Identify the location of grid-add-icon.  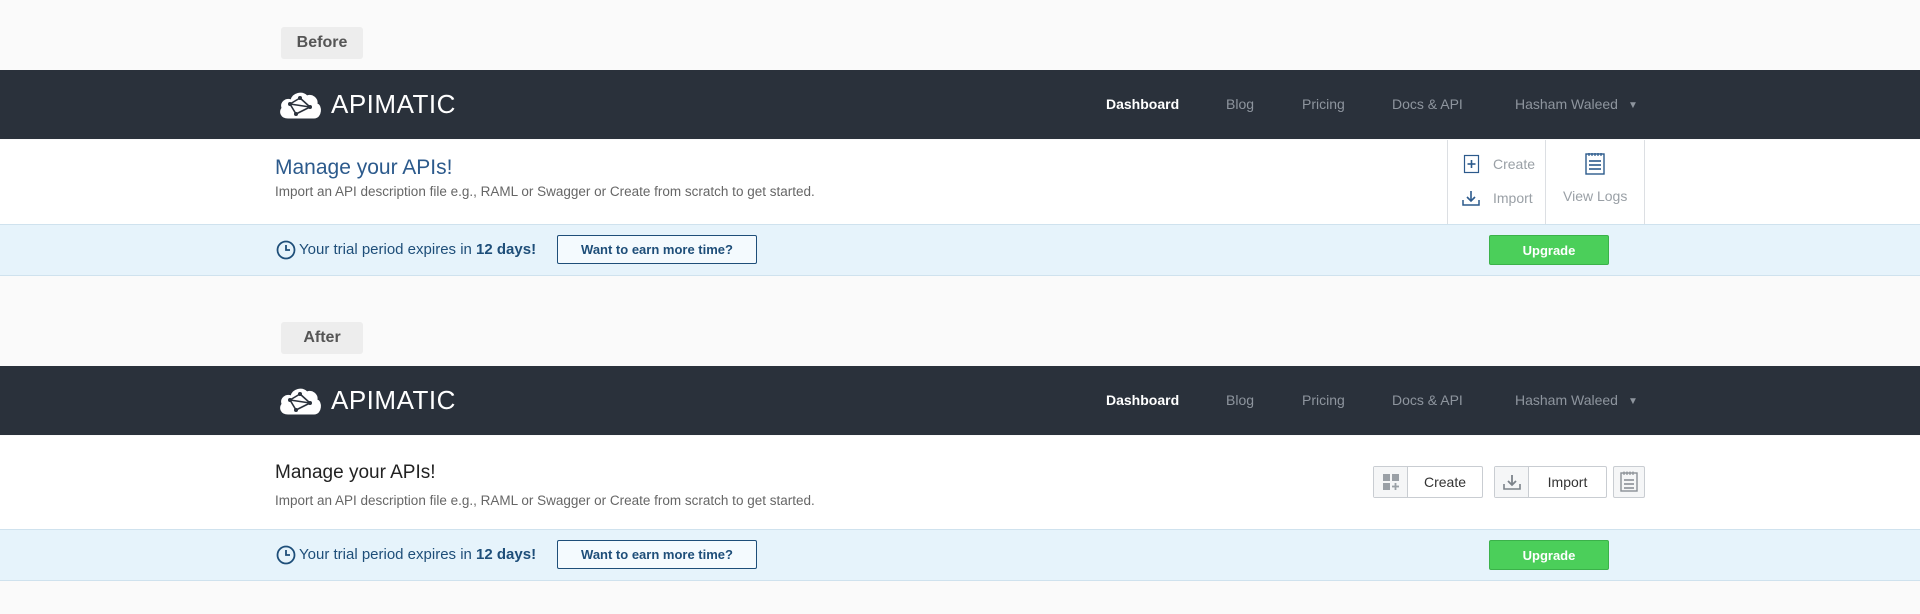
(1391, 482).